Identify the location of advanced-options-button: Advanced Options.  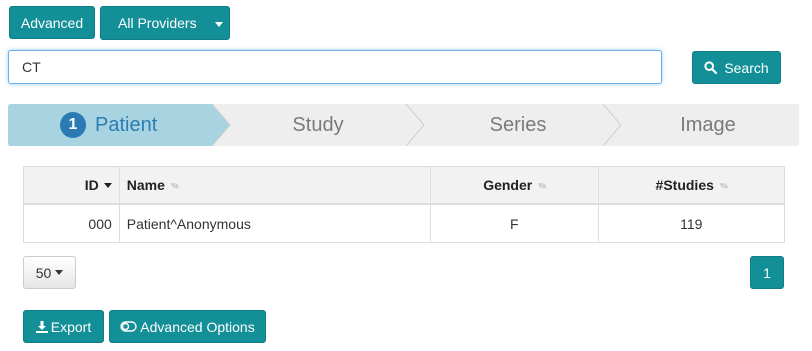
(187, 326).